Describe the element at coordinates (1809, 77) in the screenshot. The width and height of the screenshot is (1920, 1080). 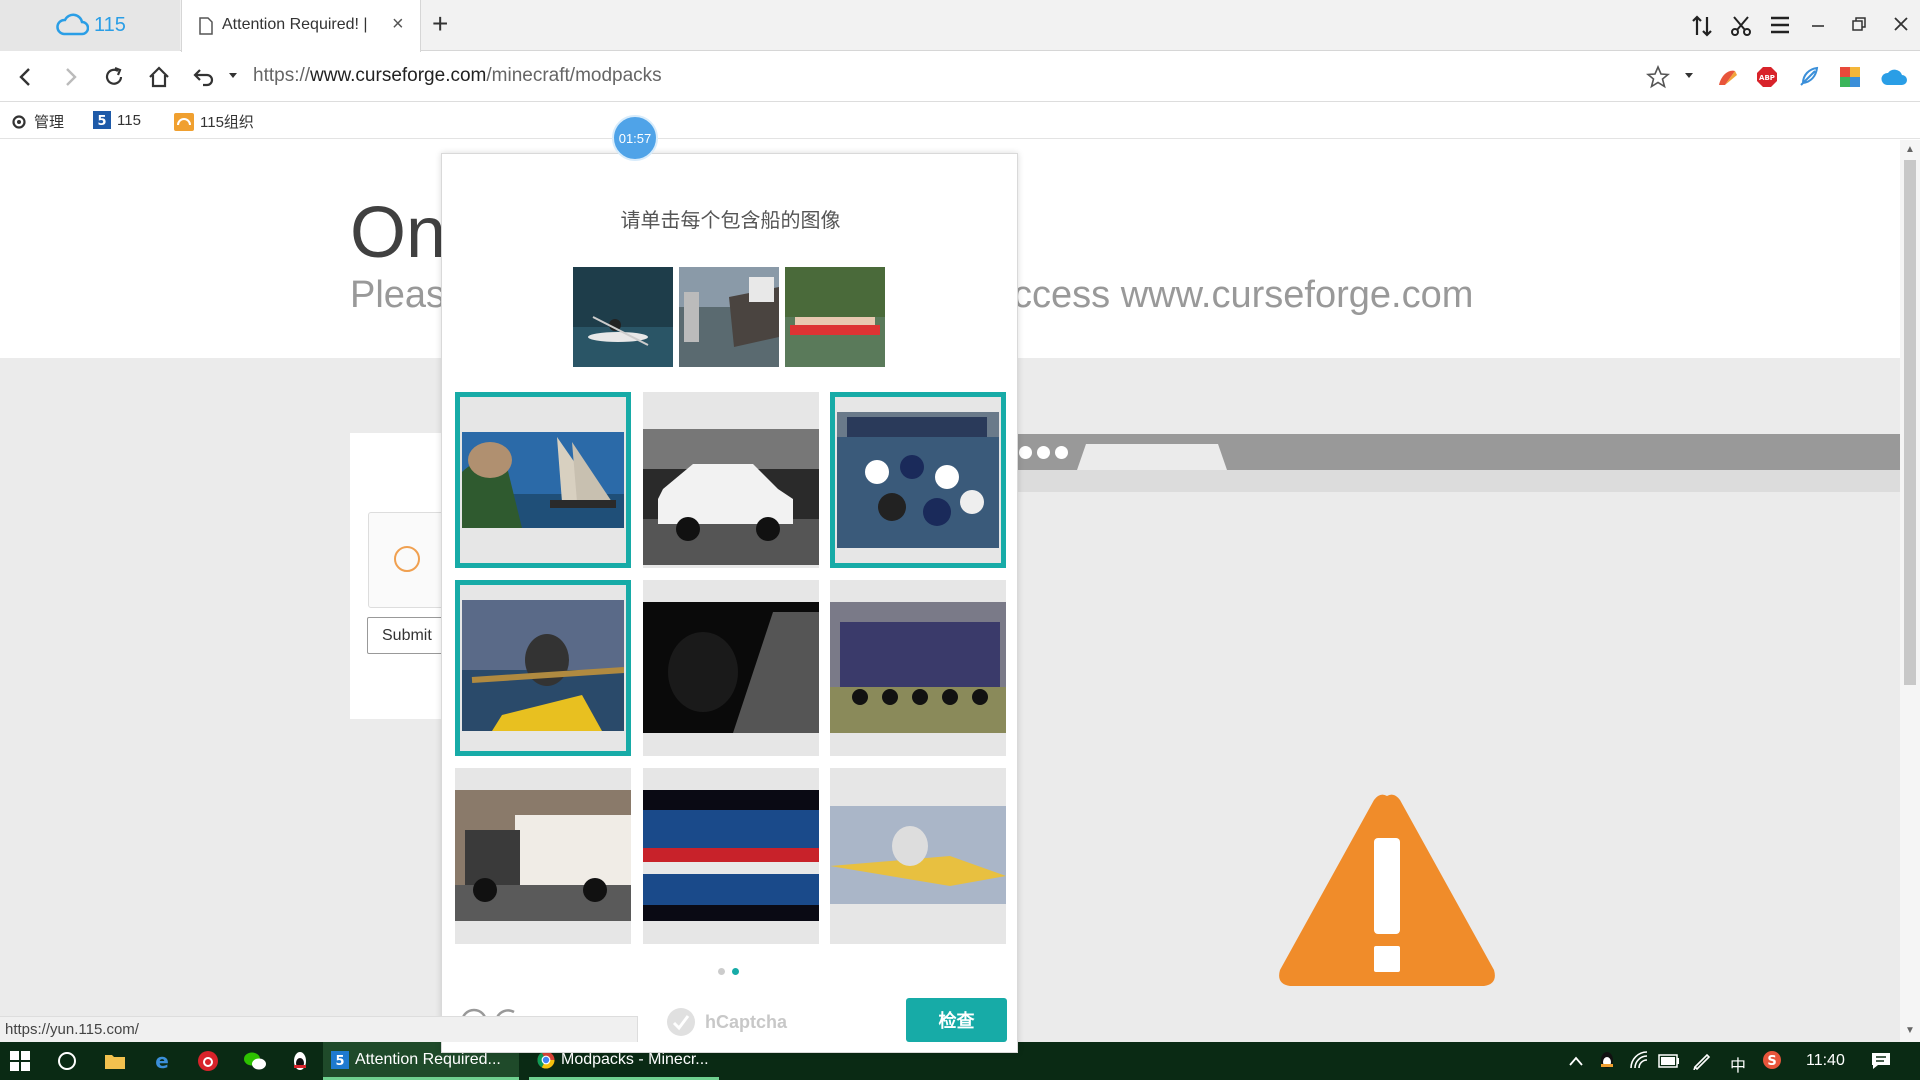
I see `feather-icon` at that location.